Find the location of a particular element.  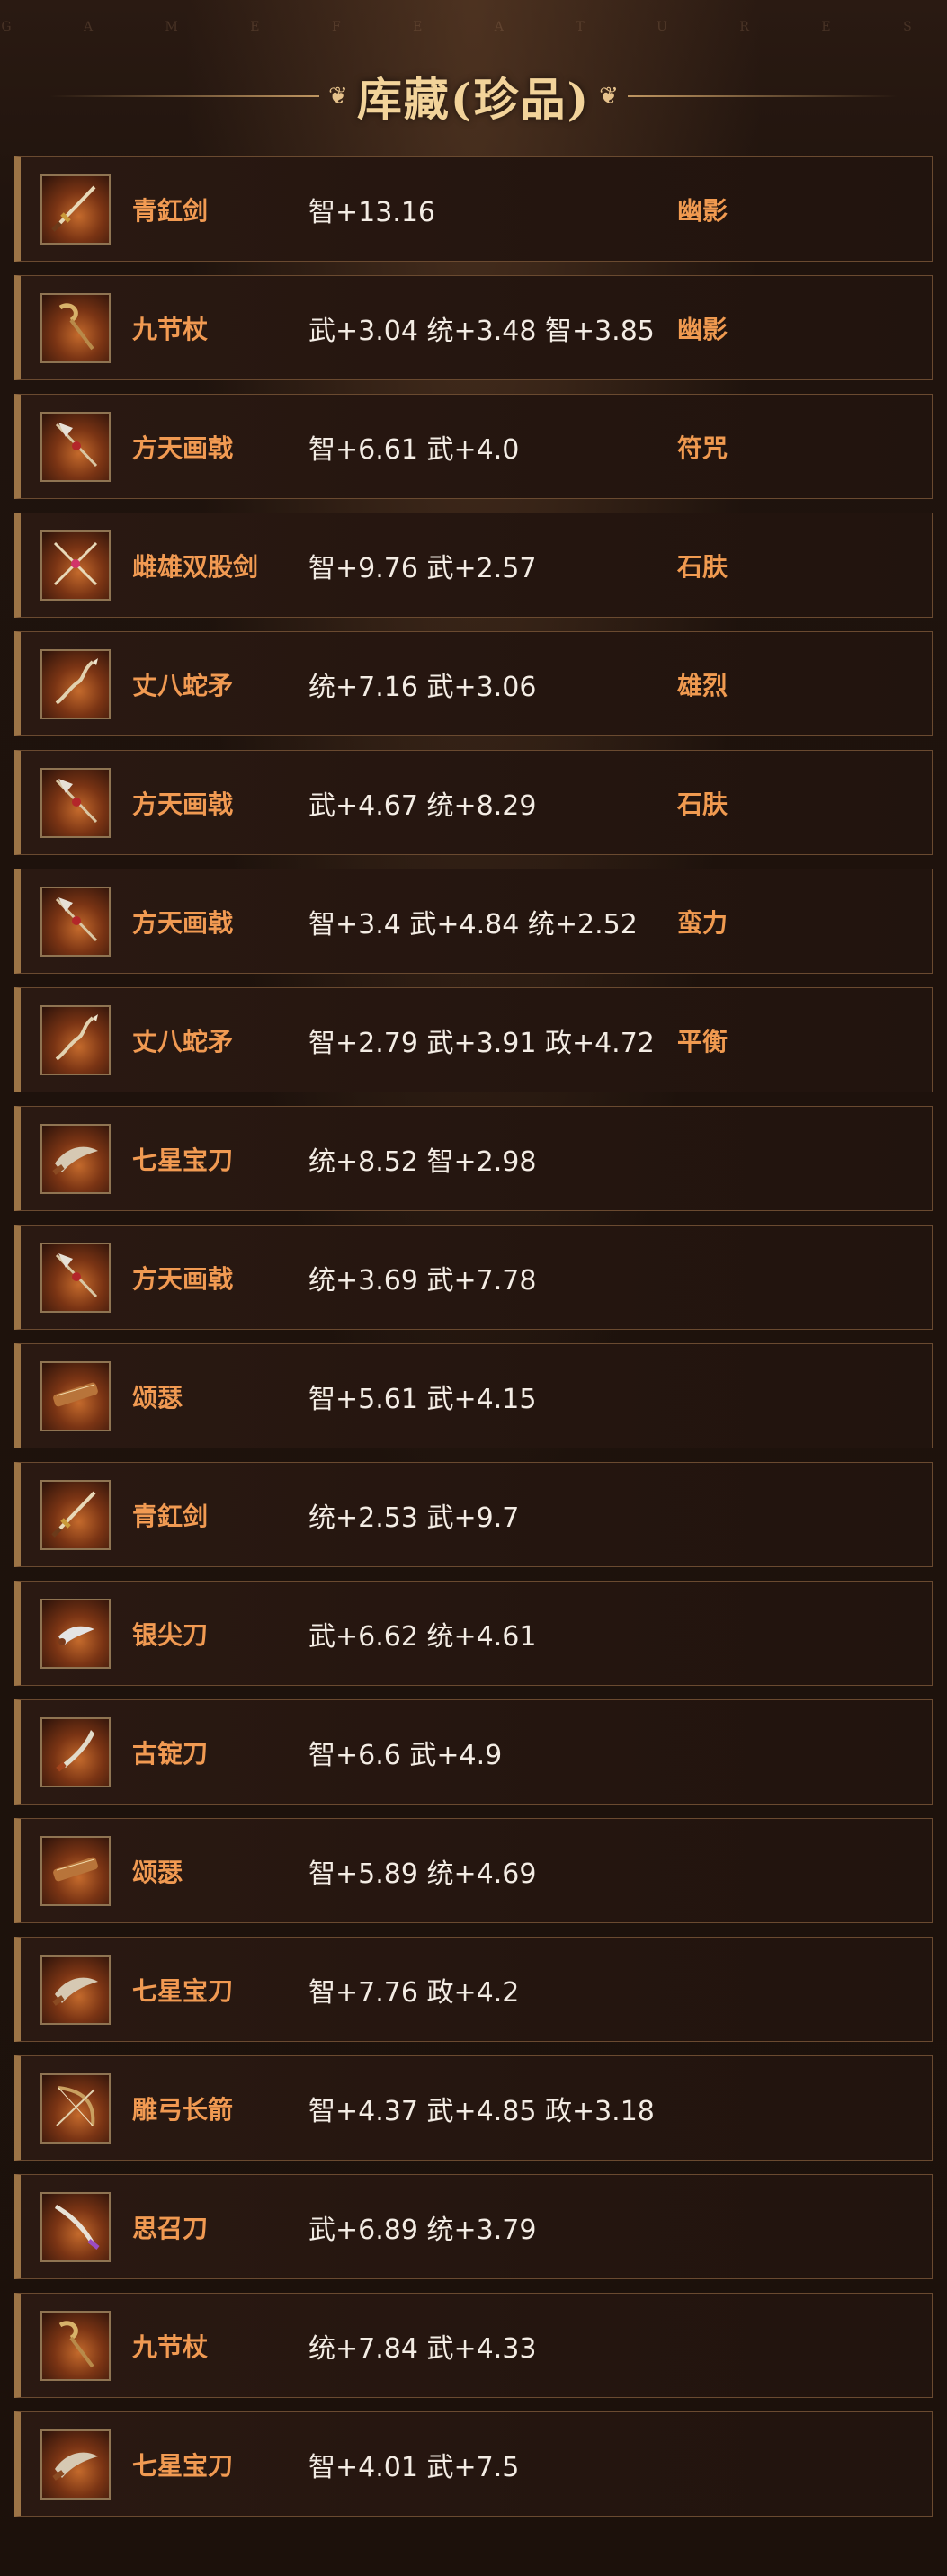

treasure-row: 七星宝刀 智+4.01 武+7.5 is located at coordinates (473, 2464).